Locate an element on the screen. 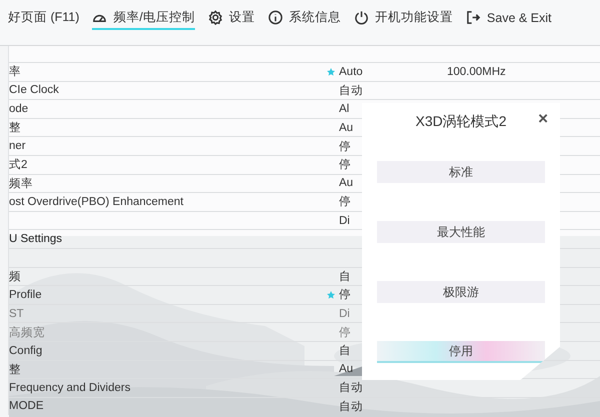 The height and width of the screenshot is (417, 600). nav-tab: 设置 is located at coordinates (231, 19).